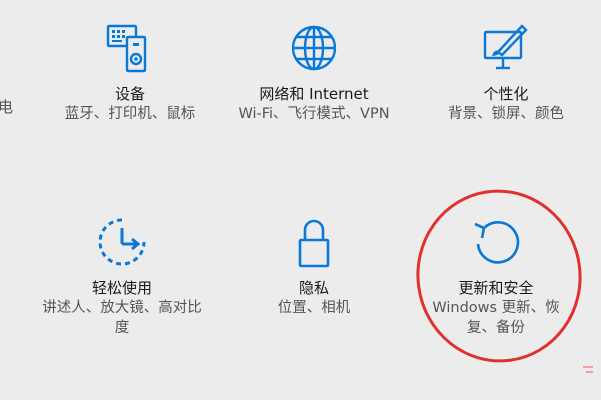 Image resolution: width=601 pixels, height=400 pixels. I want to click on tile-privacy-title: 隐私, so click(313, 288).